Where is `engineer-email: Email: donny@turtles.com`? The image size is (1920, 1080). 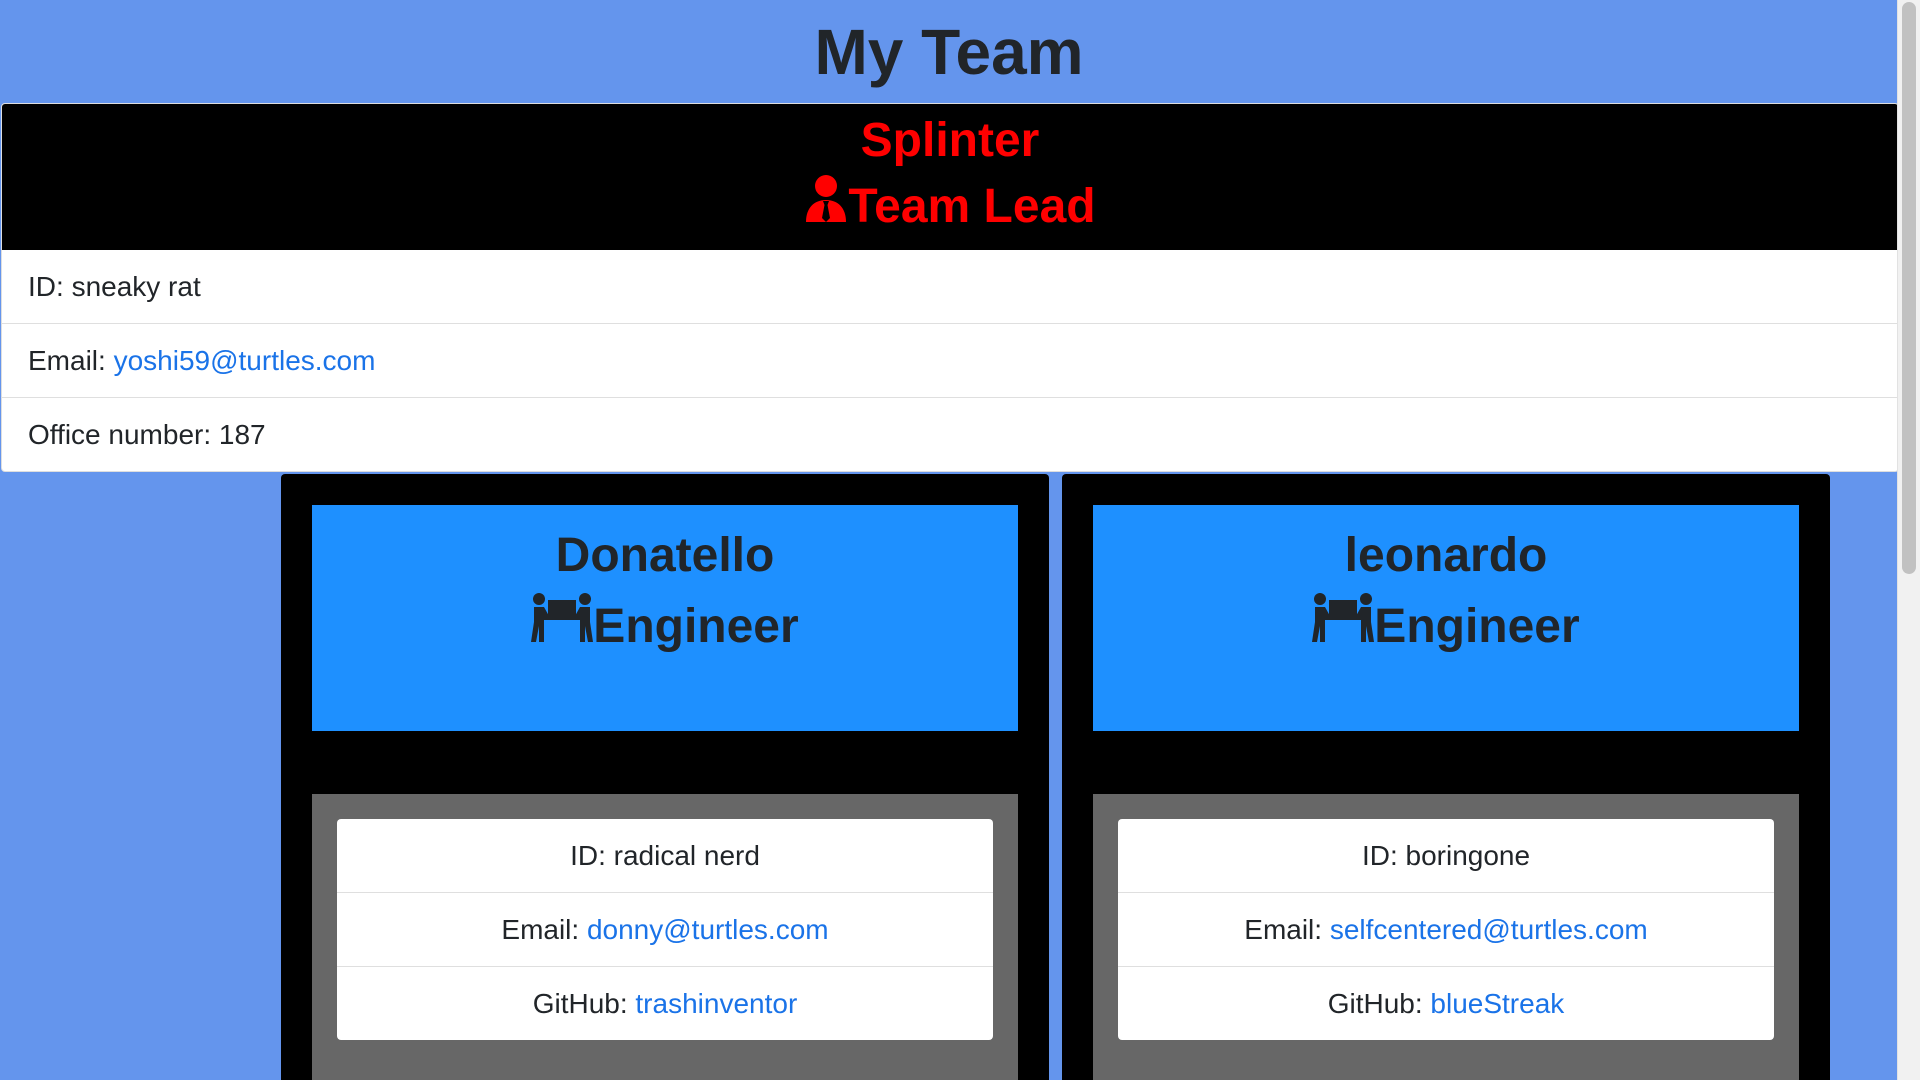 engineer-email: Email: donny@turtles.com is located at coordinates (665, 929).